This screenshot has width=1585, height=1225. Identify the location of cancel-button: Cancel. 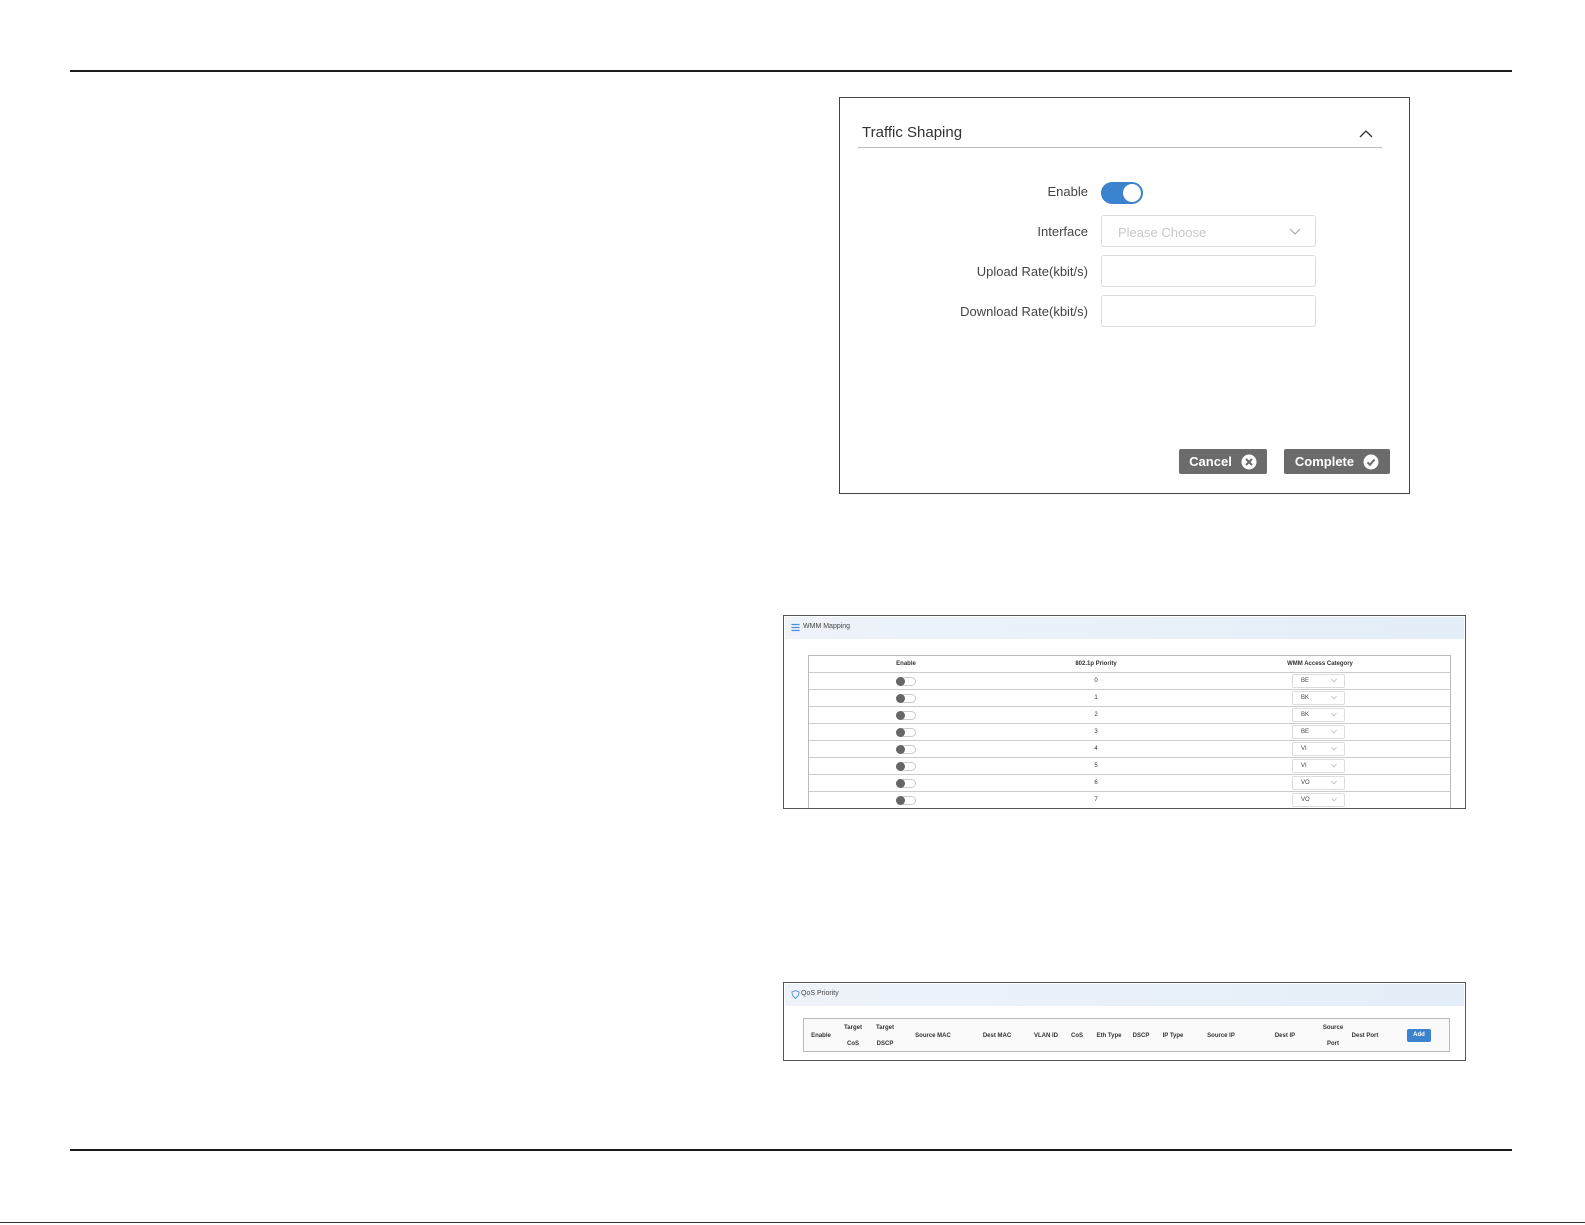
(1223, 461).